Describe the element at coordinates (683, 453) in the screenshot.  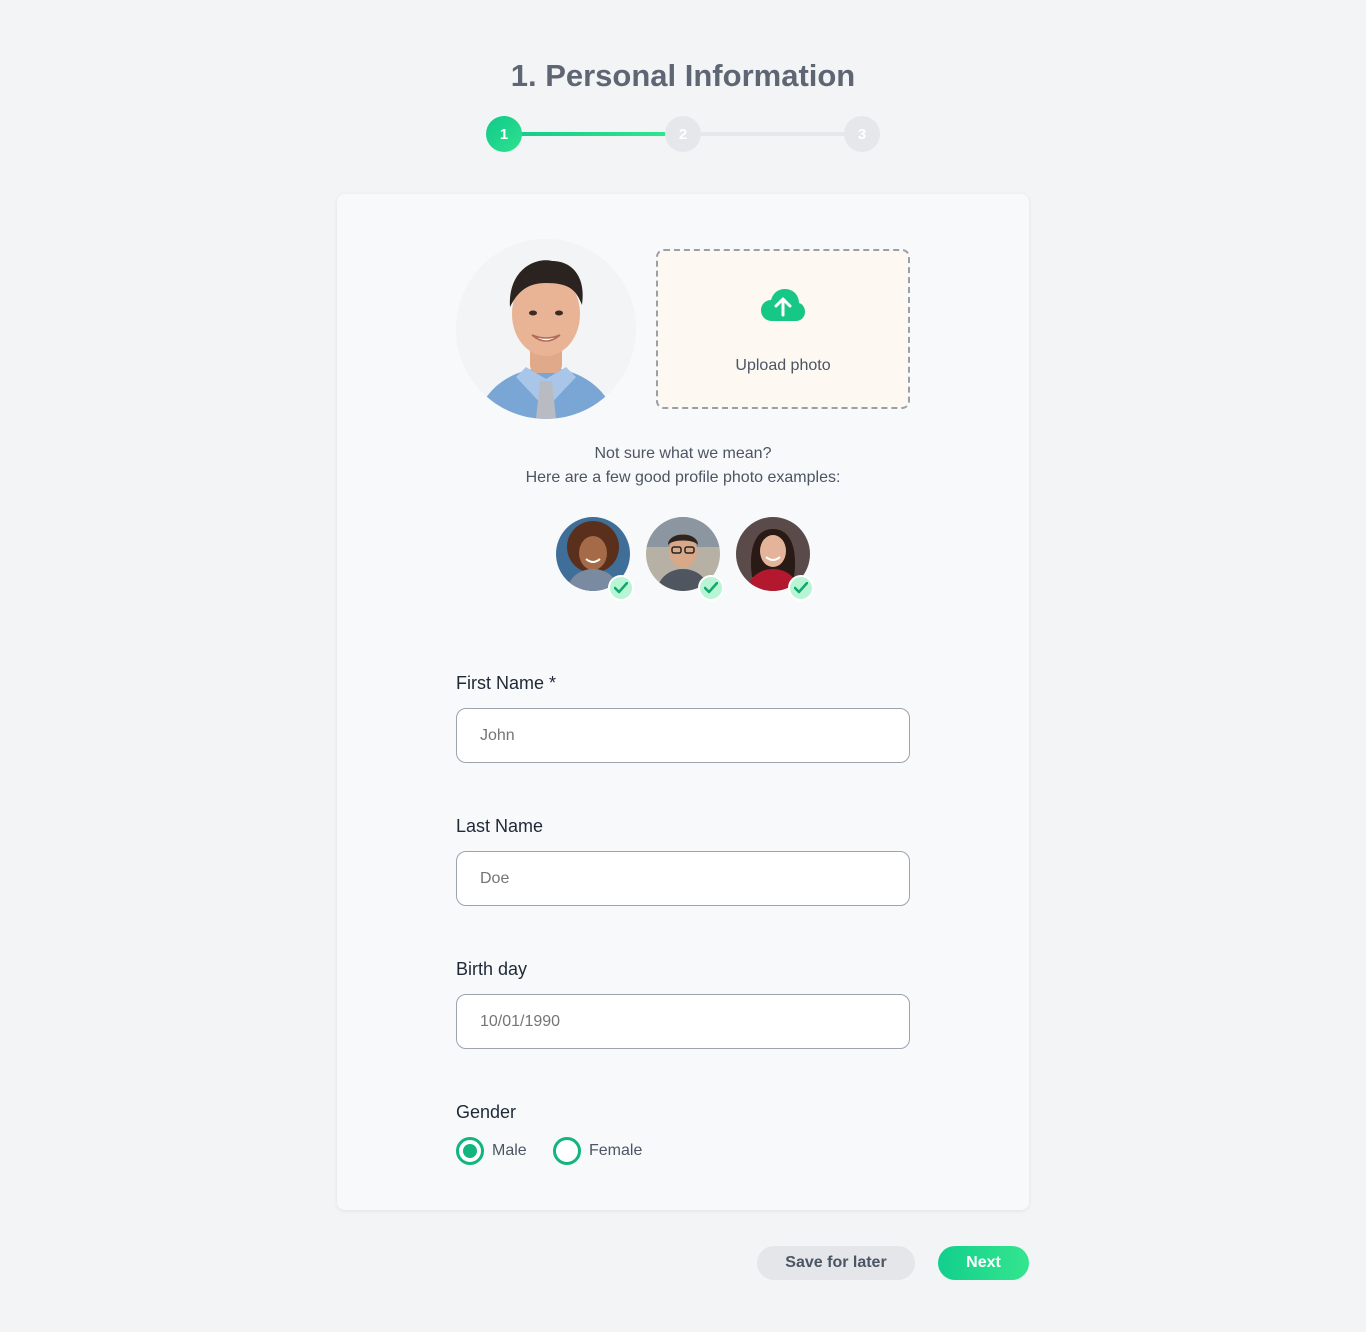
I see `photo-hint-question: Not sure what we mean?` at that location.